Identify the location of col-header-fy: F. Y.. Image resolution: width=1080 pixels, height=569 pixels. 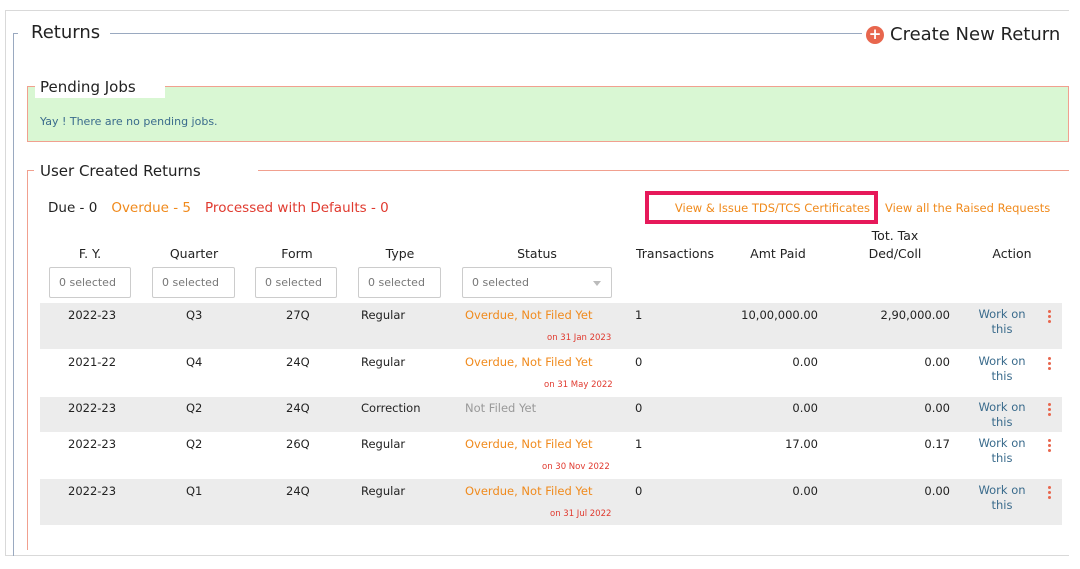
(90, 253).